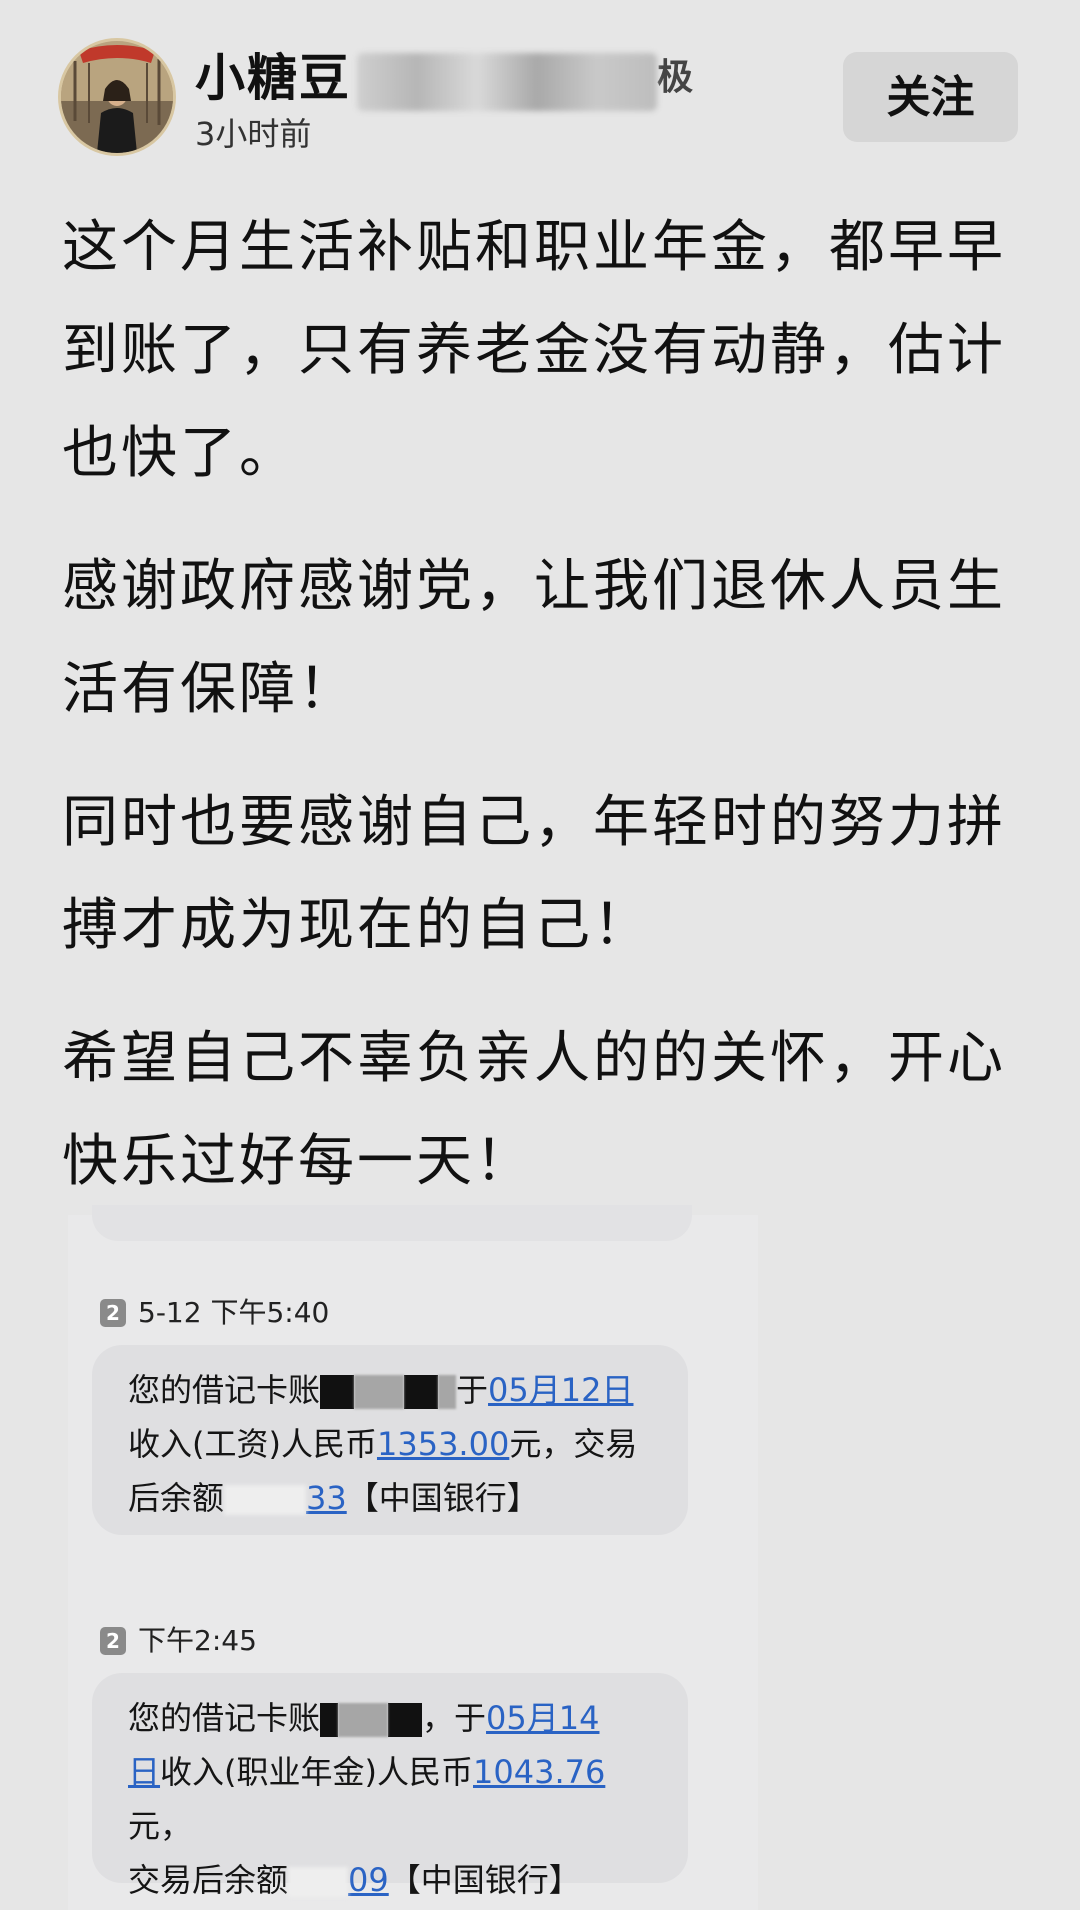 This screenshot has width=1080, height=1910. I want to click on amount-link: 1353.00, so click(443, 1444).